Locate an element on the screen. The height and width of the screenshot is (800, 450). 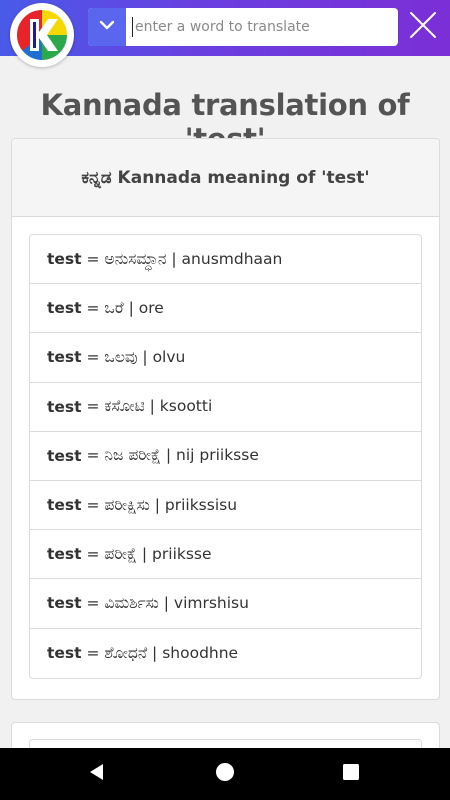
recents-button is located at coordinates (351, 774).